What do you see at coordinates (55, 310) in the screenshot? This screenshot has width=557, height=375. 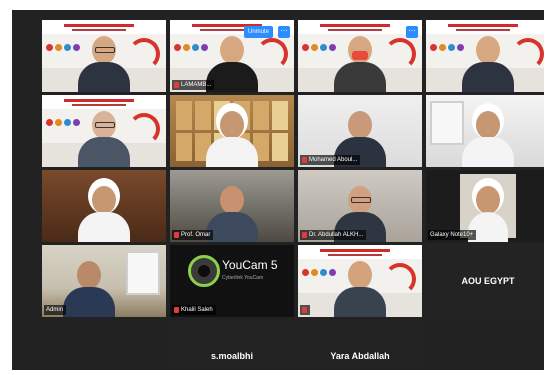 I see `participant-name-label: Admin` at bounding box center [55, 310].